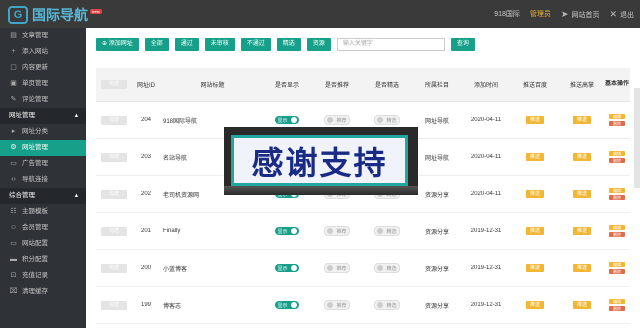 Image resolution: width=640 pixels, height=328 pixels. What do you see at coordinates (43, 84) in the screenshot?
I see `sidebar-item-pages: ▣ 单页管理` at bounding box center [43, 84].